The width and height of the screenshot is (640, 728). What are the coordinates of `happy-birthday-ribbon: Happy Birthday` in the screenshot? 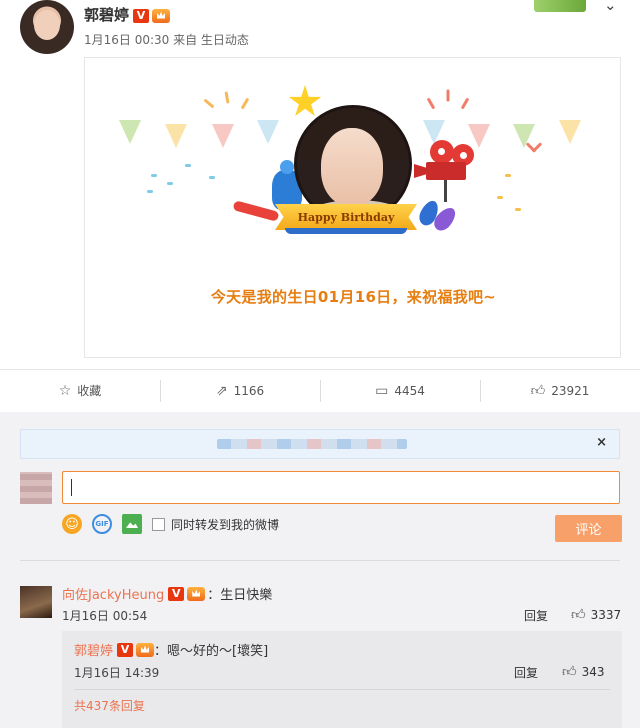 It's located at (346, 217).